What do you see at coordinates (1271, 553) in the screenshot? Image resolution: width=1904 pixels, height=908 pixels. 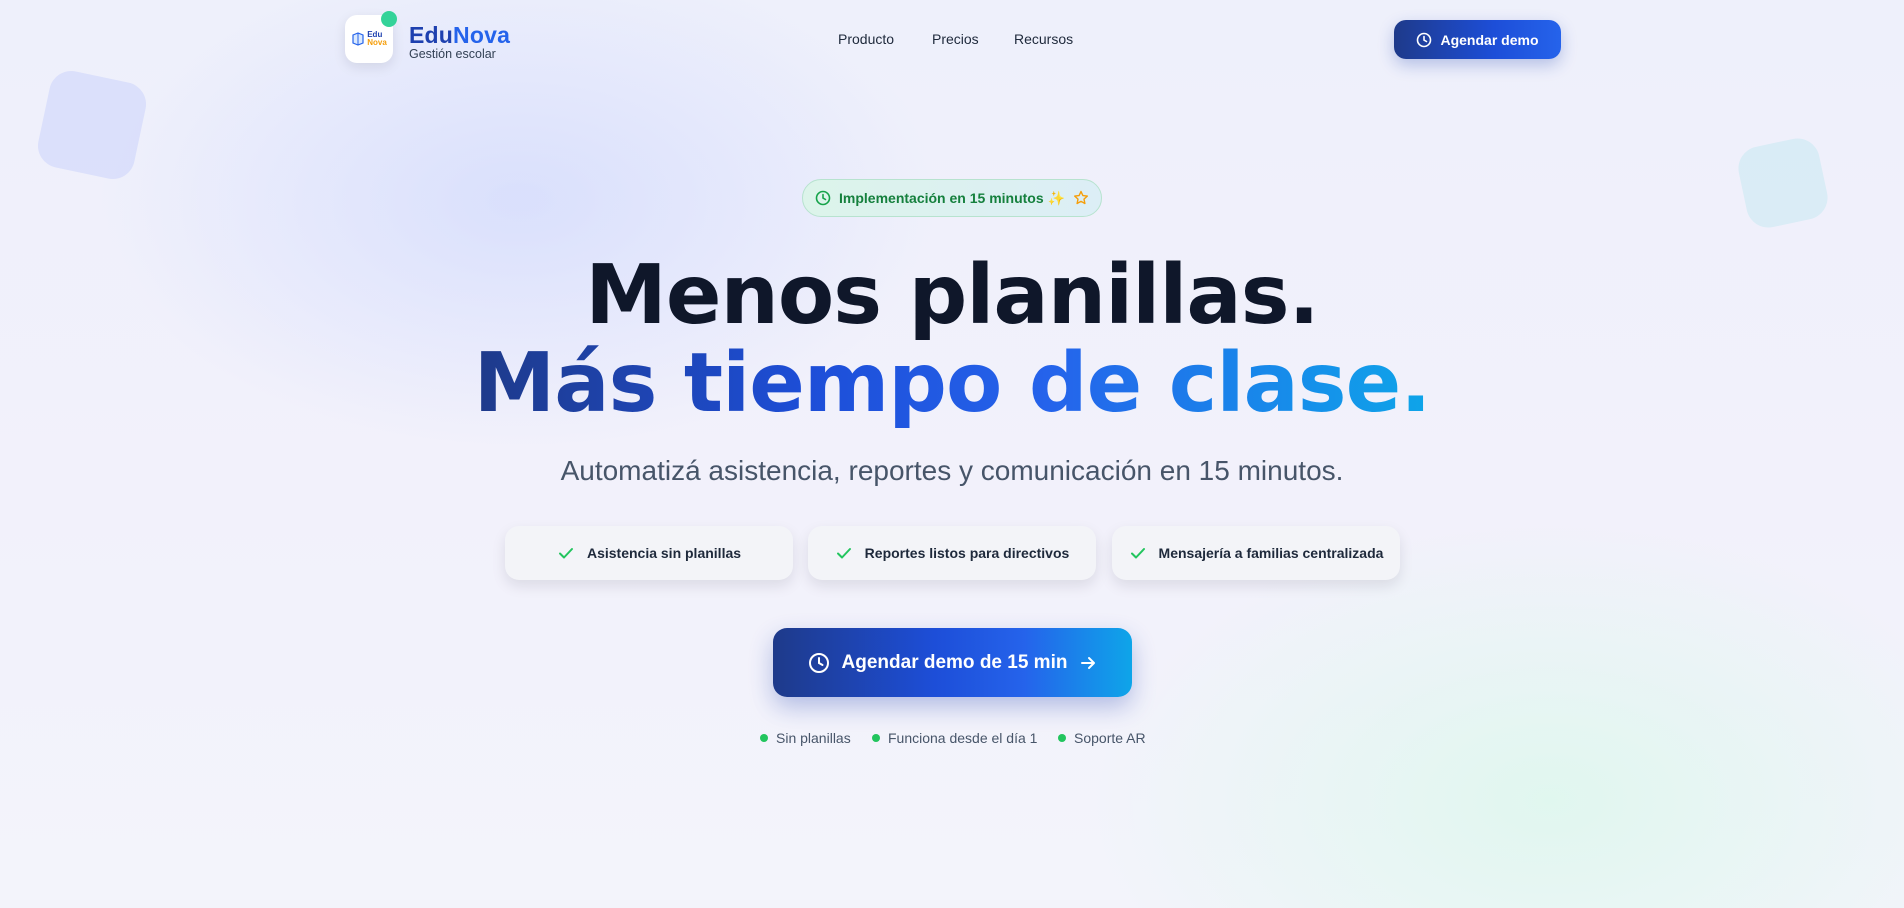 I see `feature-label: Mensajería a familias centralizada` at bounding box center [1271, 553].